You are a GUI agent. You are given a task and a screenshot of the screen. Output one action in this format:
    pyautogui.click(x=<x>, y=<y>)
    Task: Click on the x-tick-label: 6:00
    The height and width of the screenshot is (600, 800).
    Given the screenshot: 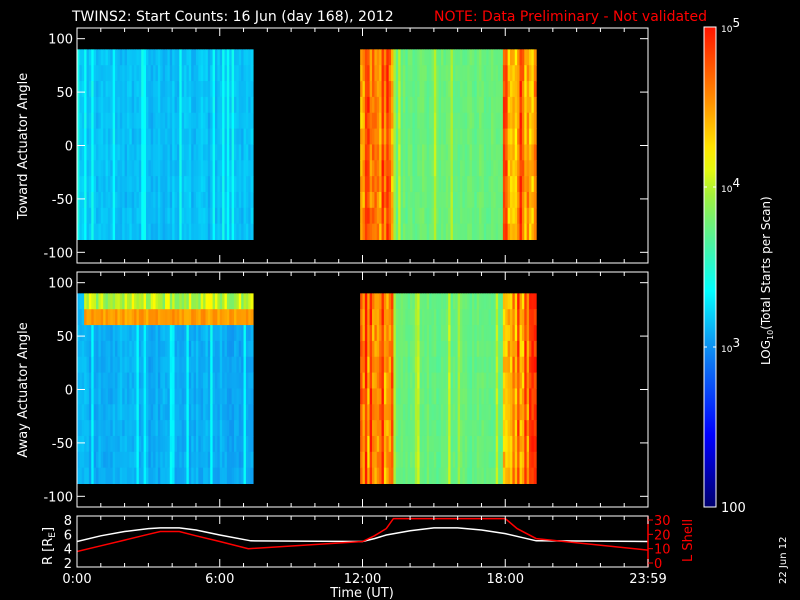 What is the action you would take?
    pyautogui.click(x=219, y=579)
    